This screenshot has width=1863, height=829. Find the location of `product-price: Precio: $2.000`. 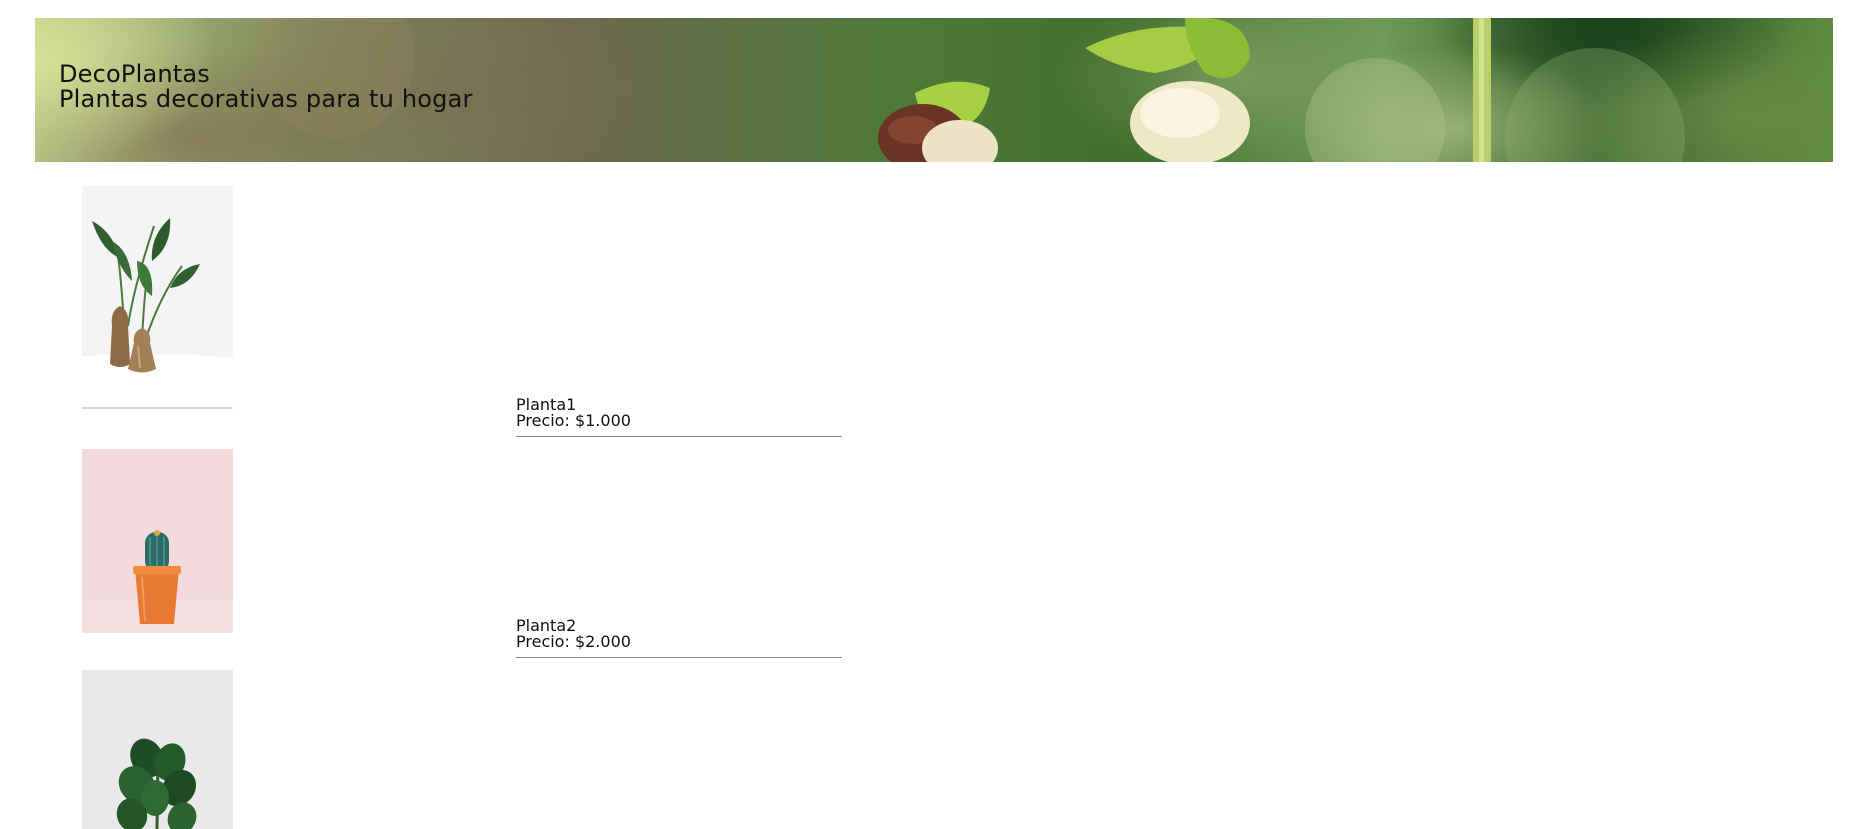

product-price: Precio: $2.000 is located at coordinates (573, 641).